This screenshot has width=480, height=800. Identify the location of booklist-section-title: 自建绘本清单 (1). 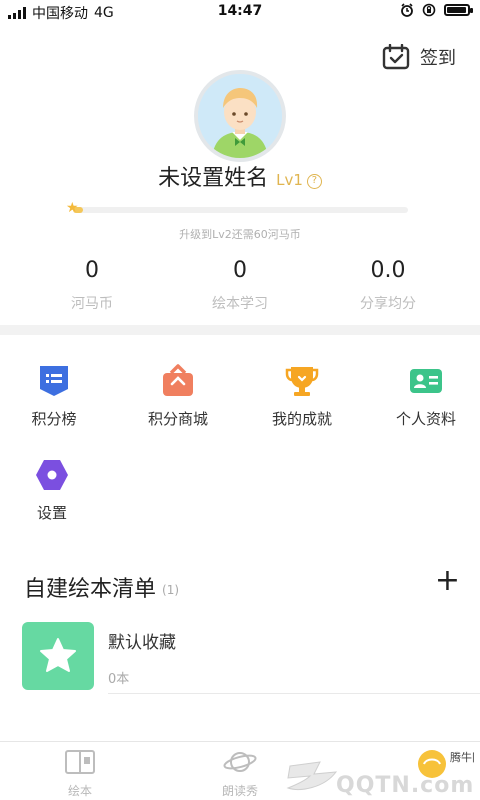
(101, 587).